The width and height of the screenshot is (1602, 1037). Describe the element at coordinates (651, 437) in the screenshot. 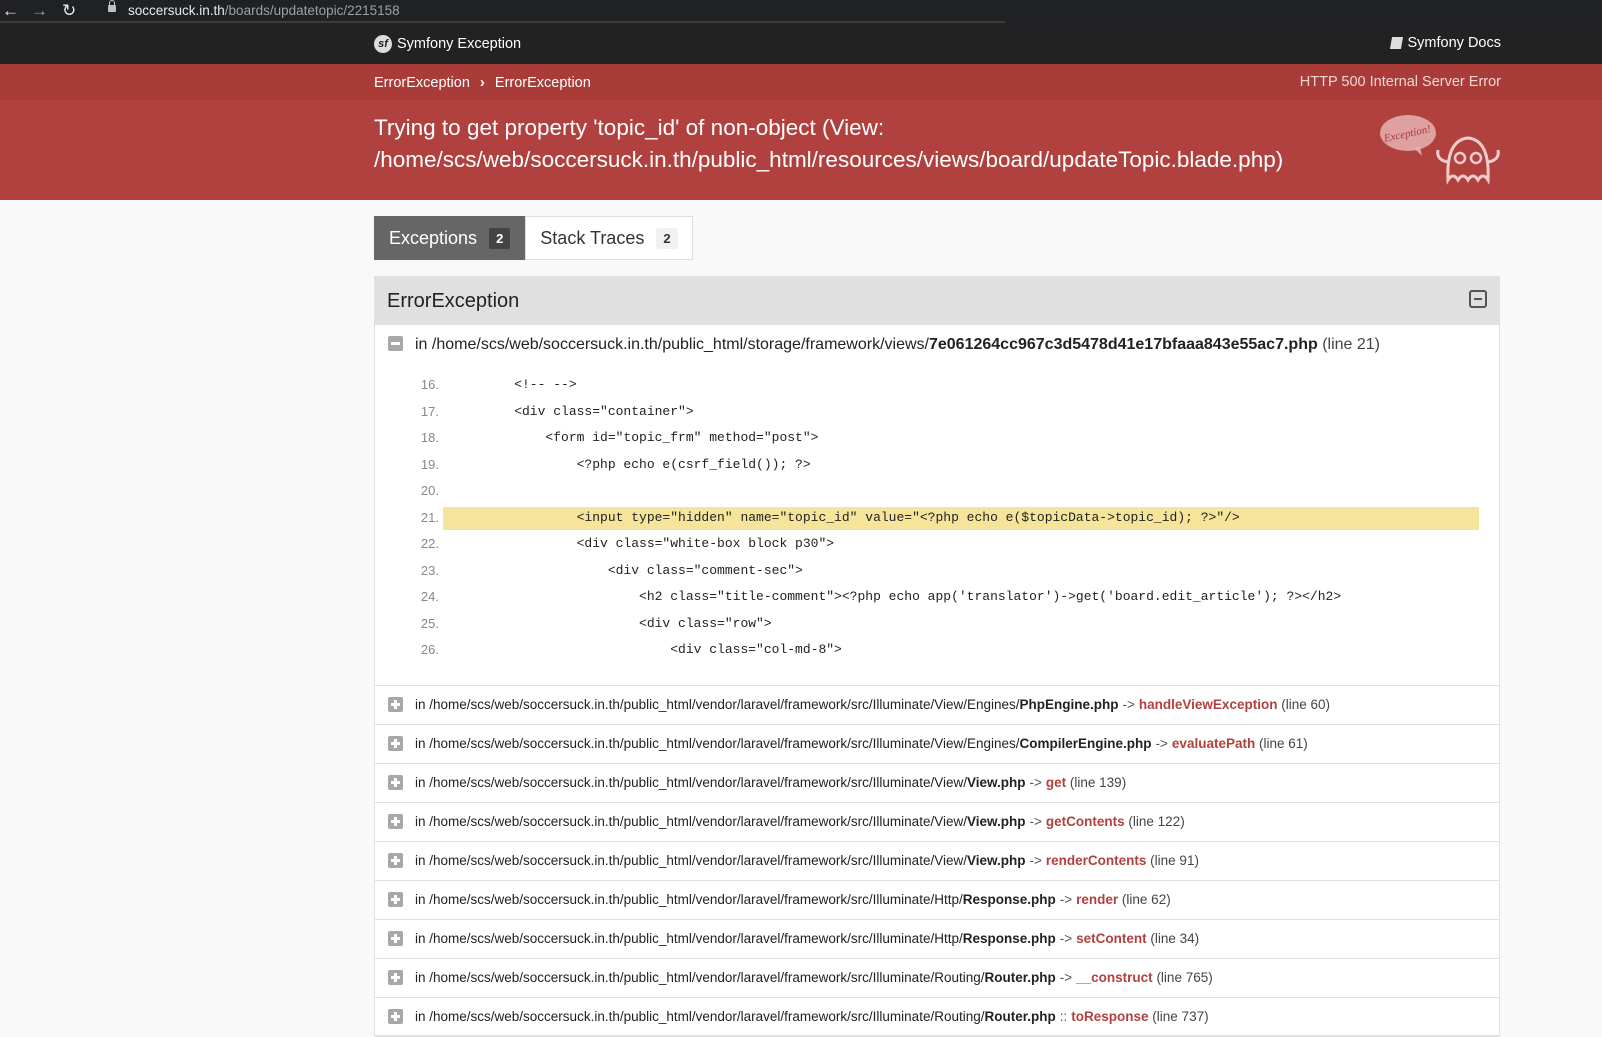

I see `code-text: <form id="topic_frm" method="post">` at that location.